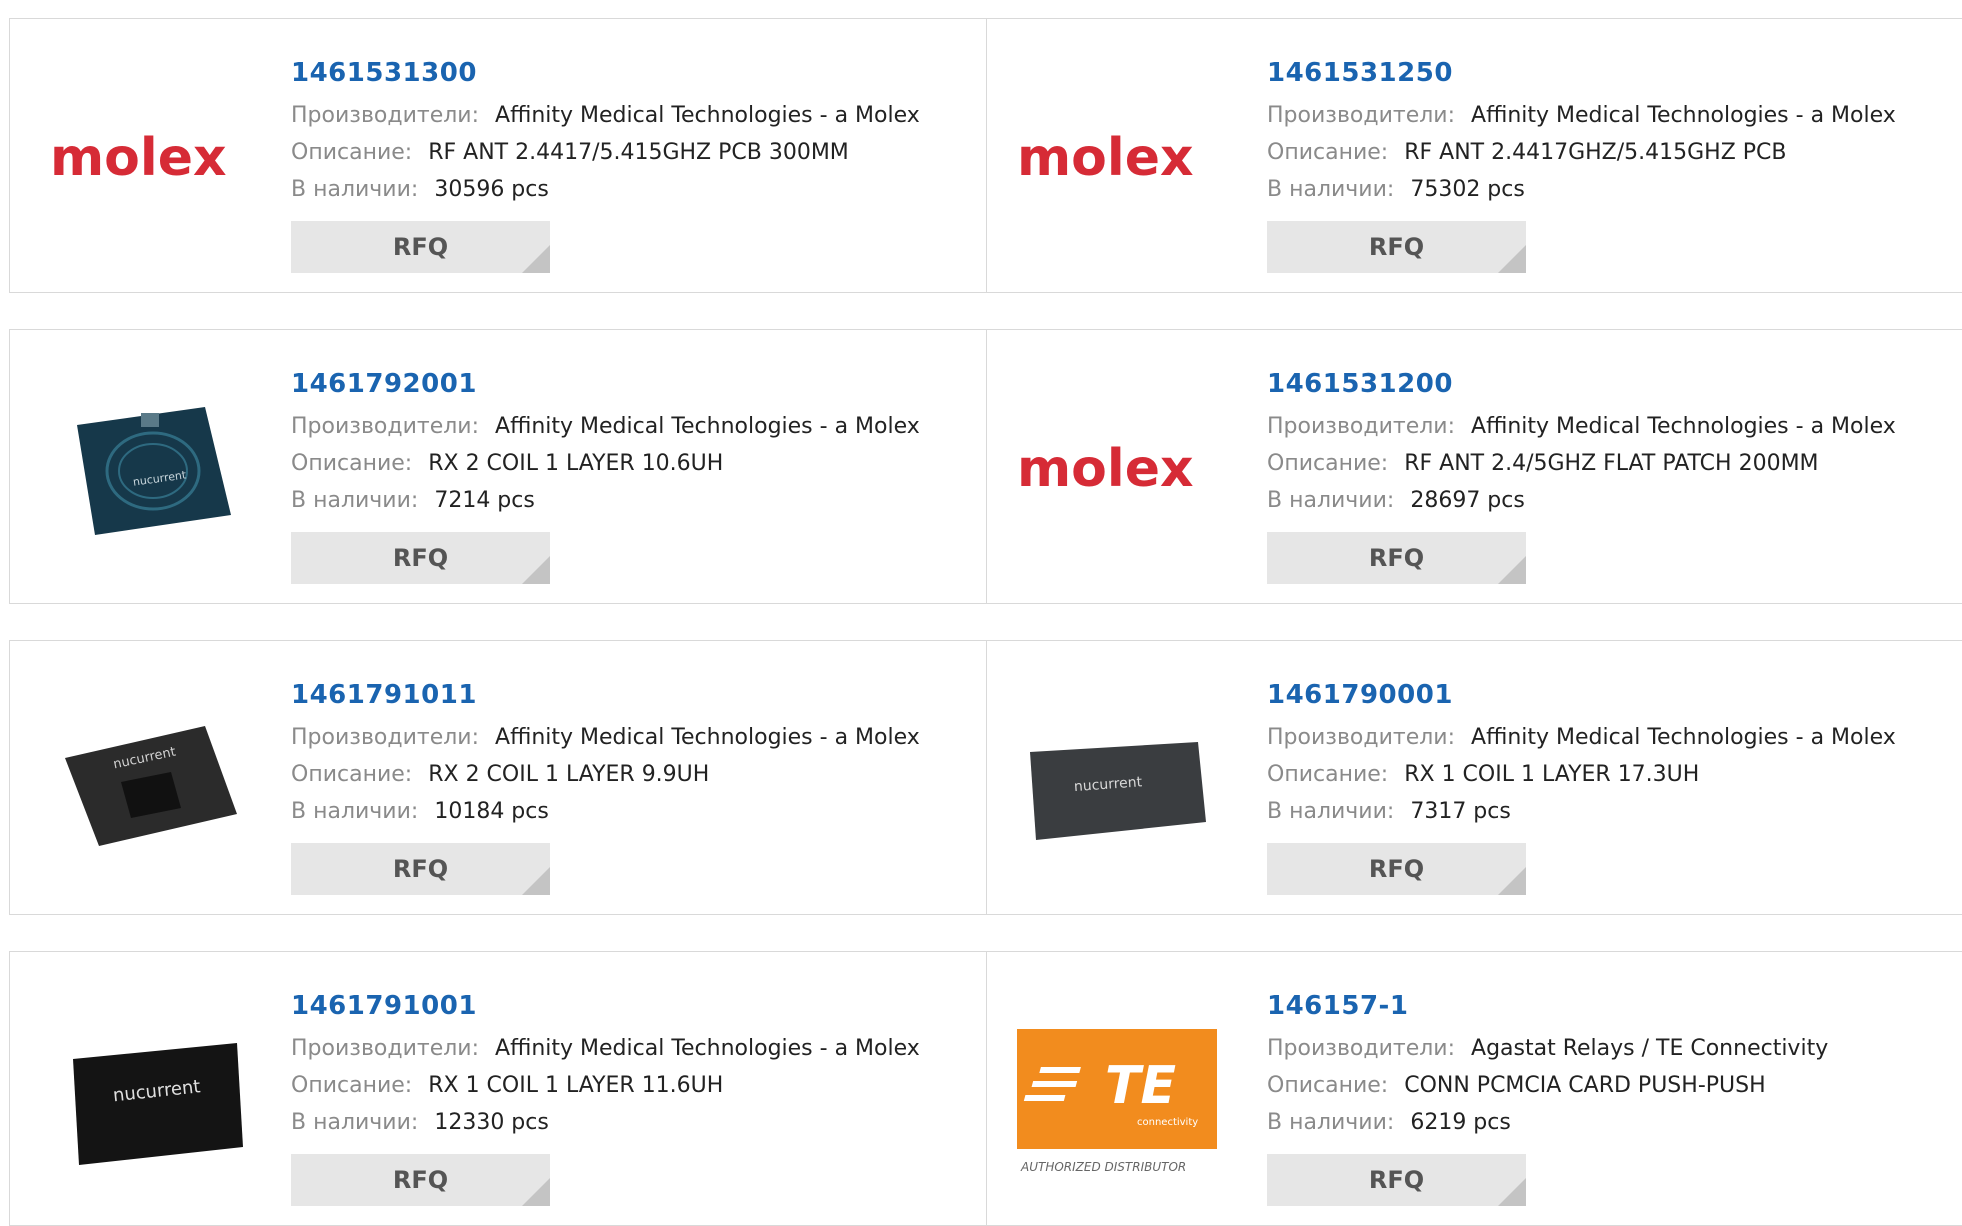 The height and width of the screenshot is (1226, 1962). I want to click on part-number-link: 1461790001, so click(1581, 695).